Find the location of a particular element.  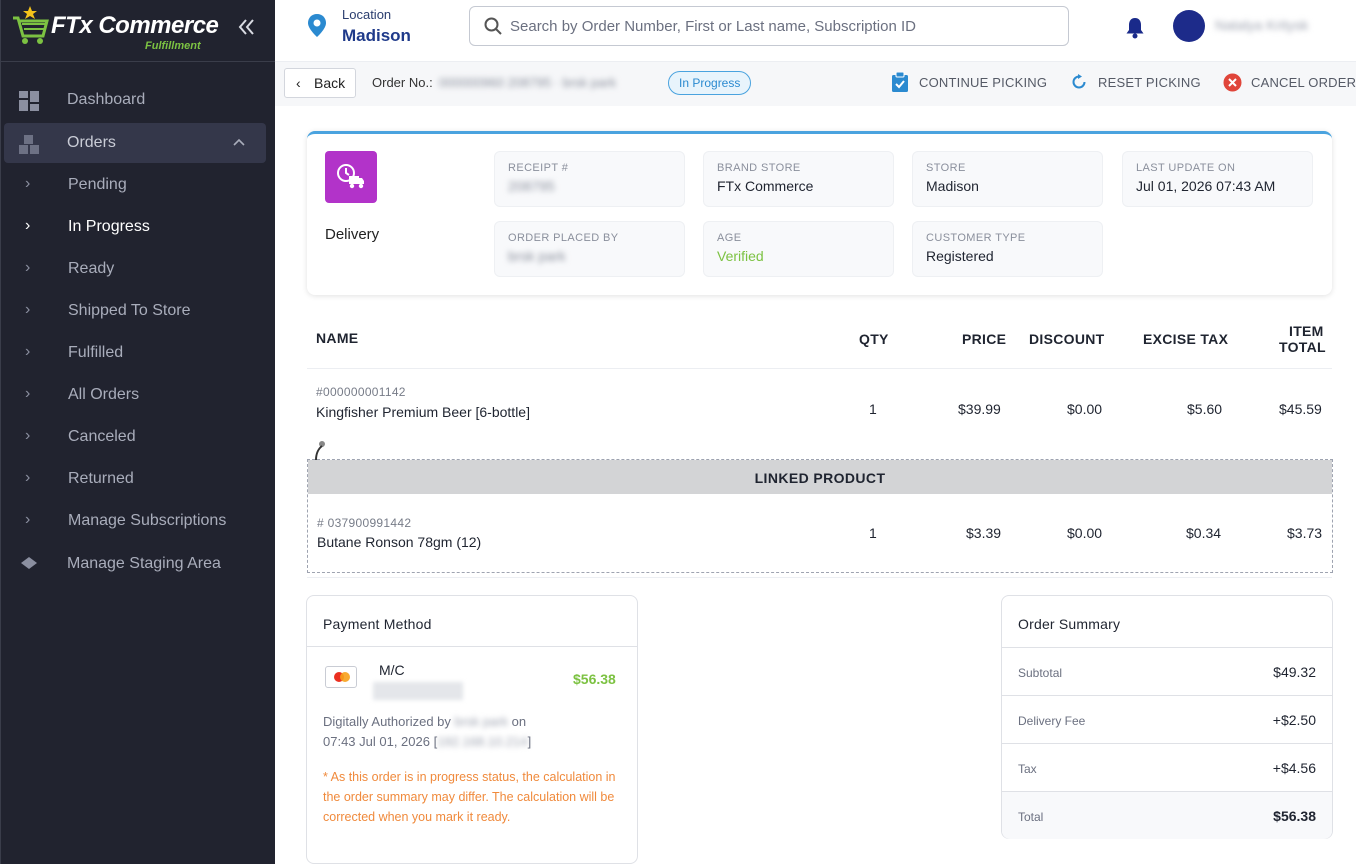

linked-product-title: LINKED PRODUCT is located at coordinates (820, 478).